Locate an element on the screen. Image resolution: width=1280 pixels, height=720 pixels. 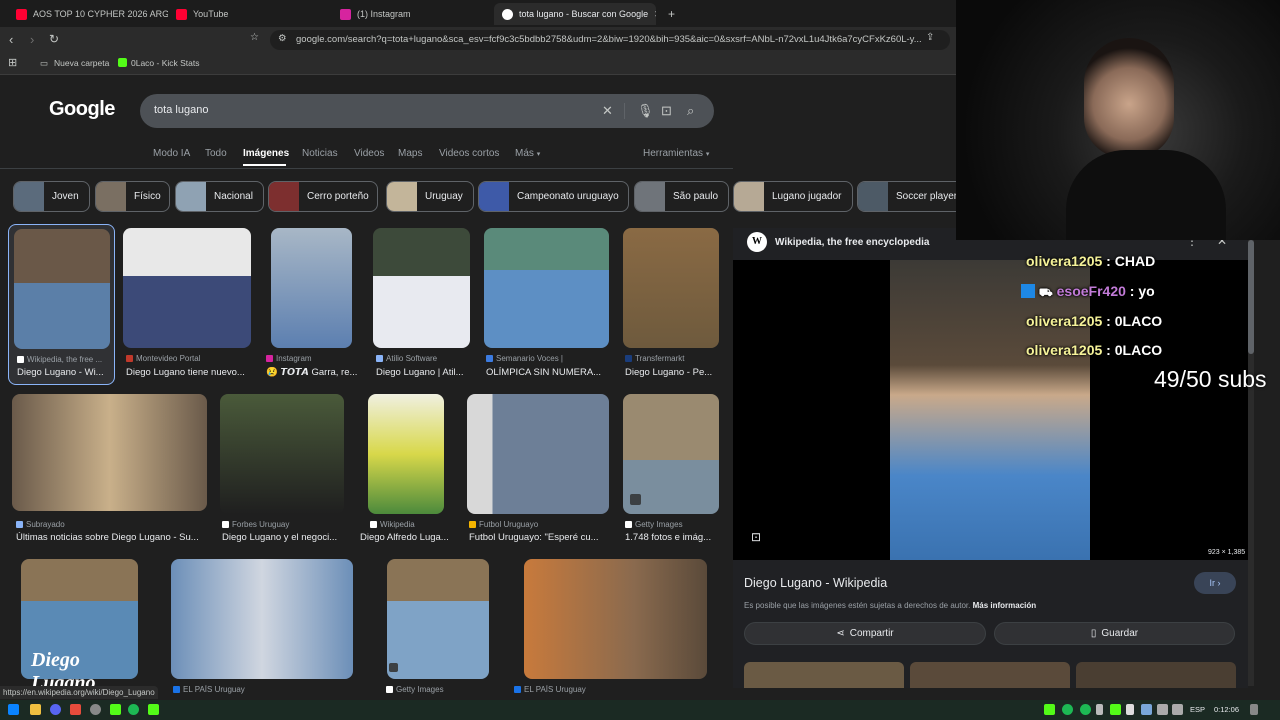
back-icon: ‹ is located at coordinates (11, 39).